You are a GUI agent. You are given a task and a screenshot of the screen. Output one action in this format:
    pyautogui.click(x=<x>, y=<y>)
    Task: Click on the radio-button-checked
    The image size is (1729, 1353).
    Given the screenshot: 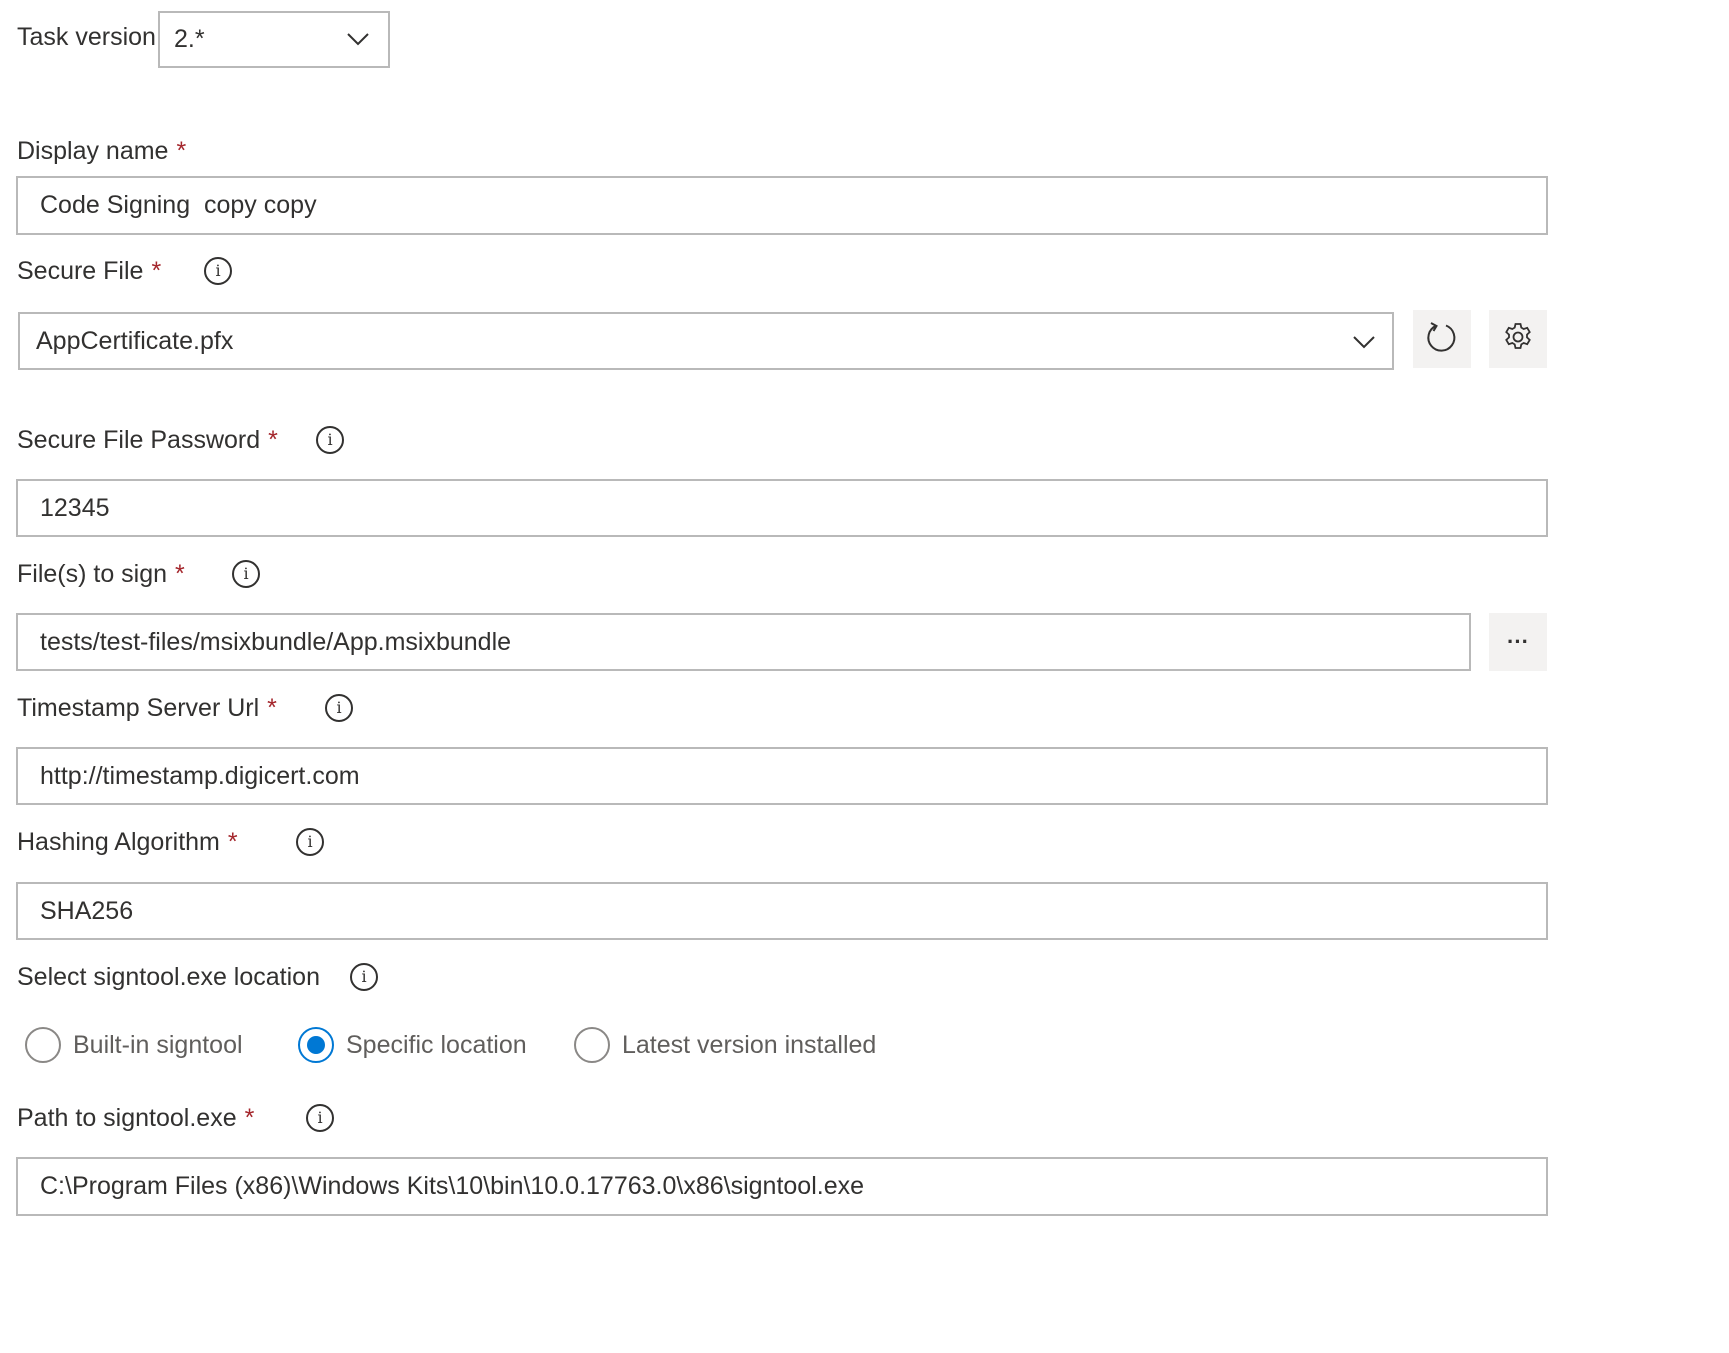 What is the action you would take?
    pyautogui.click(x=316, y=1045)
    